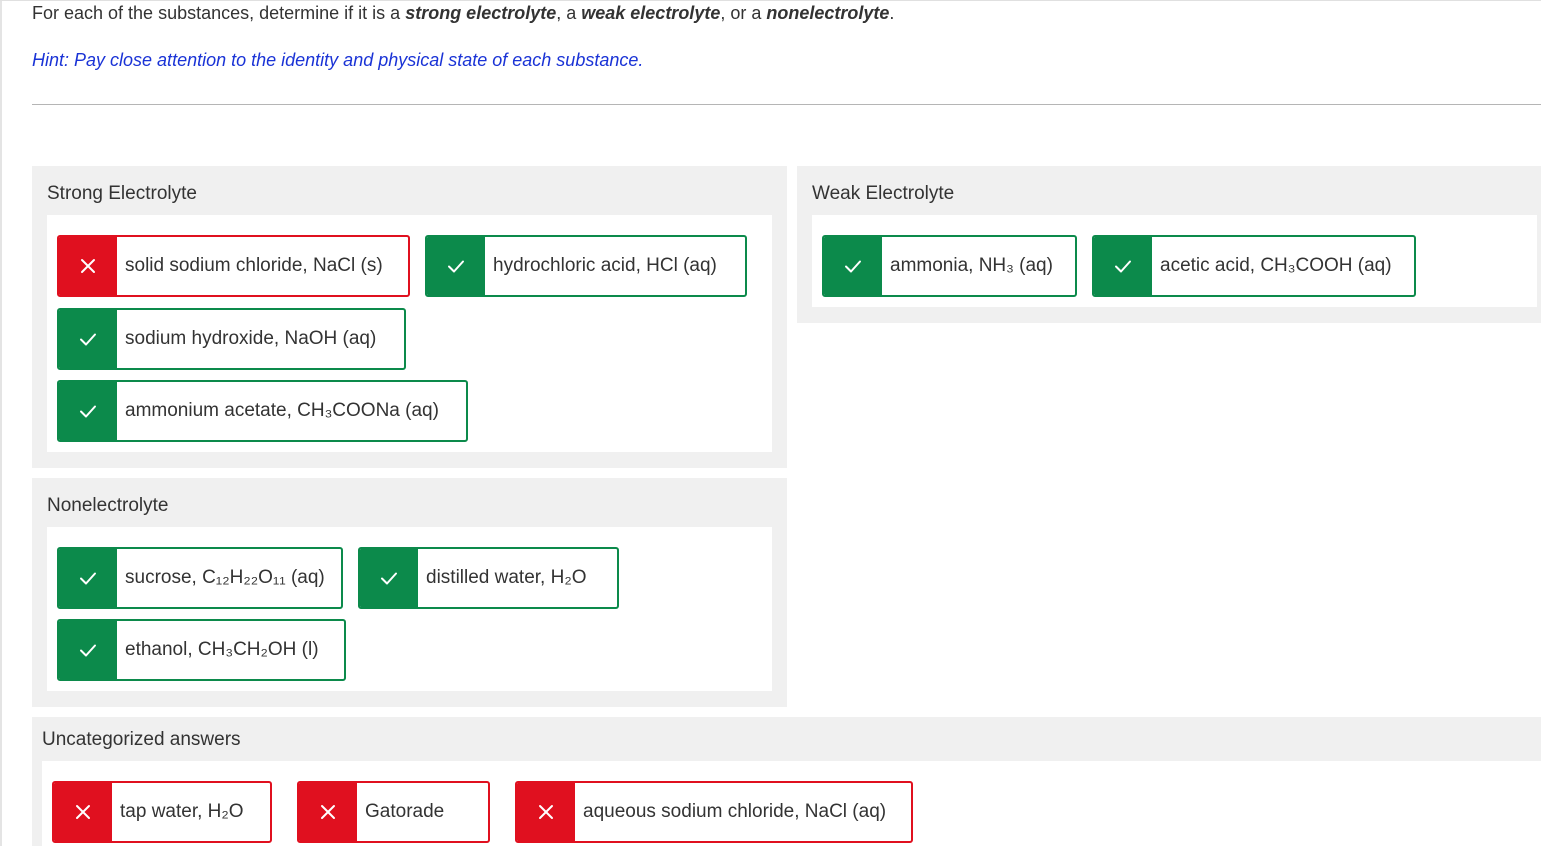 This screenshot has height=846, width=1541. Describe the element at coordinates (971, 265) in the screenshot. I see `answer-label: ammonia, NH₃ (aq)` at that location.